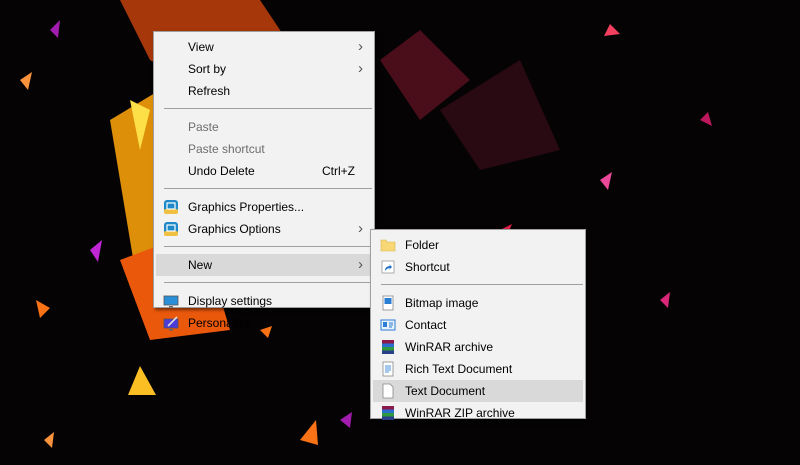 Image resolution: width=800 pixels, height=465 pixels. What do you see at coordinates (219, 323) in the screenshot?
I see `menu-item-label: Personalize` at bounding box center [219, 323].